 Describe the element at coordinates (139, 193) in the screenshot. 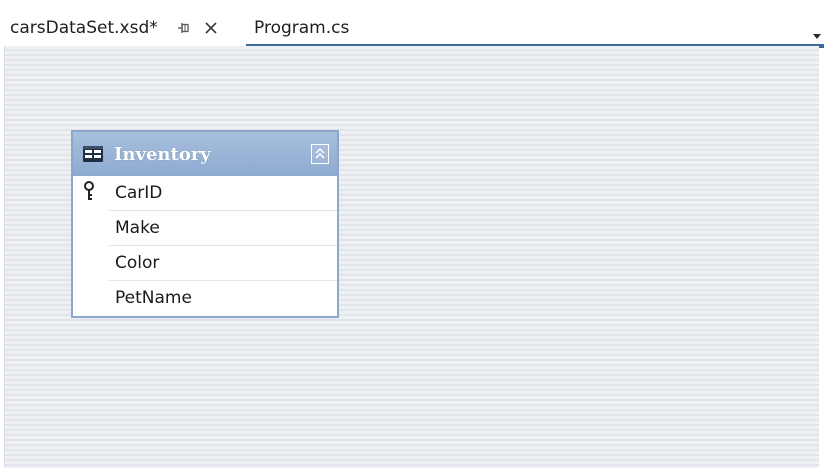

I see `column-name: CarID` at that location.